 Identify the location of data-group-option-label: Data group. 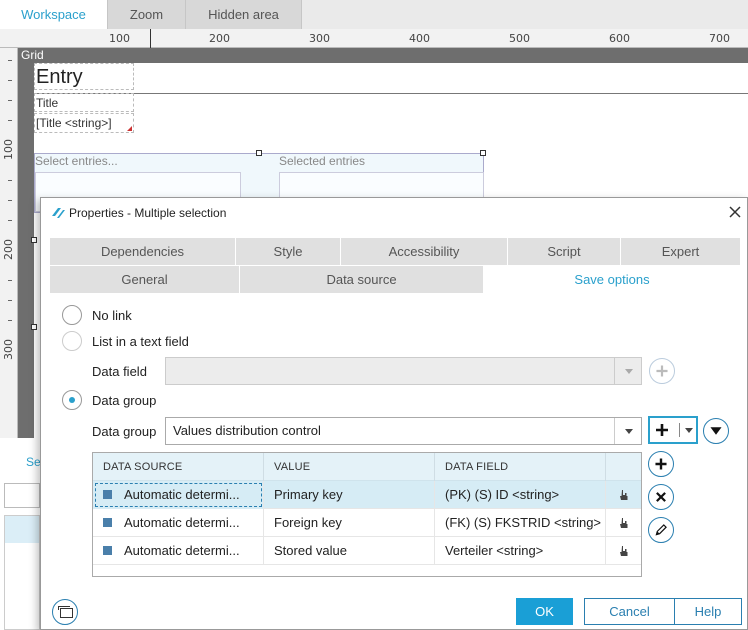
(124, 400).